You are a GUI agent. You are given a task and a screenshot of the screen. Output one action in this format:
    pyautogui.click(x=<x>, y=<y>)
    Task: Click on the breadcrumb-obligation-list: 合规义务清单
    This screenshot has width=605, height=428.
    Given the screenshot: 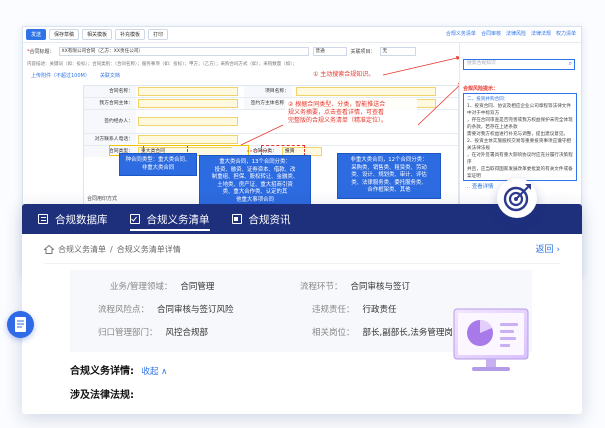 What is the action you would take?
    pyautogui.click(x=82, y=249)
    